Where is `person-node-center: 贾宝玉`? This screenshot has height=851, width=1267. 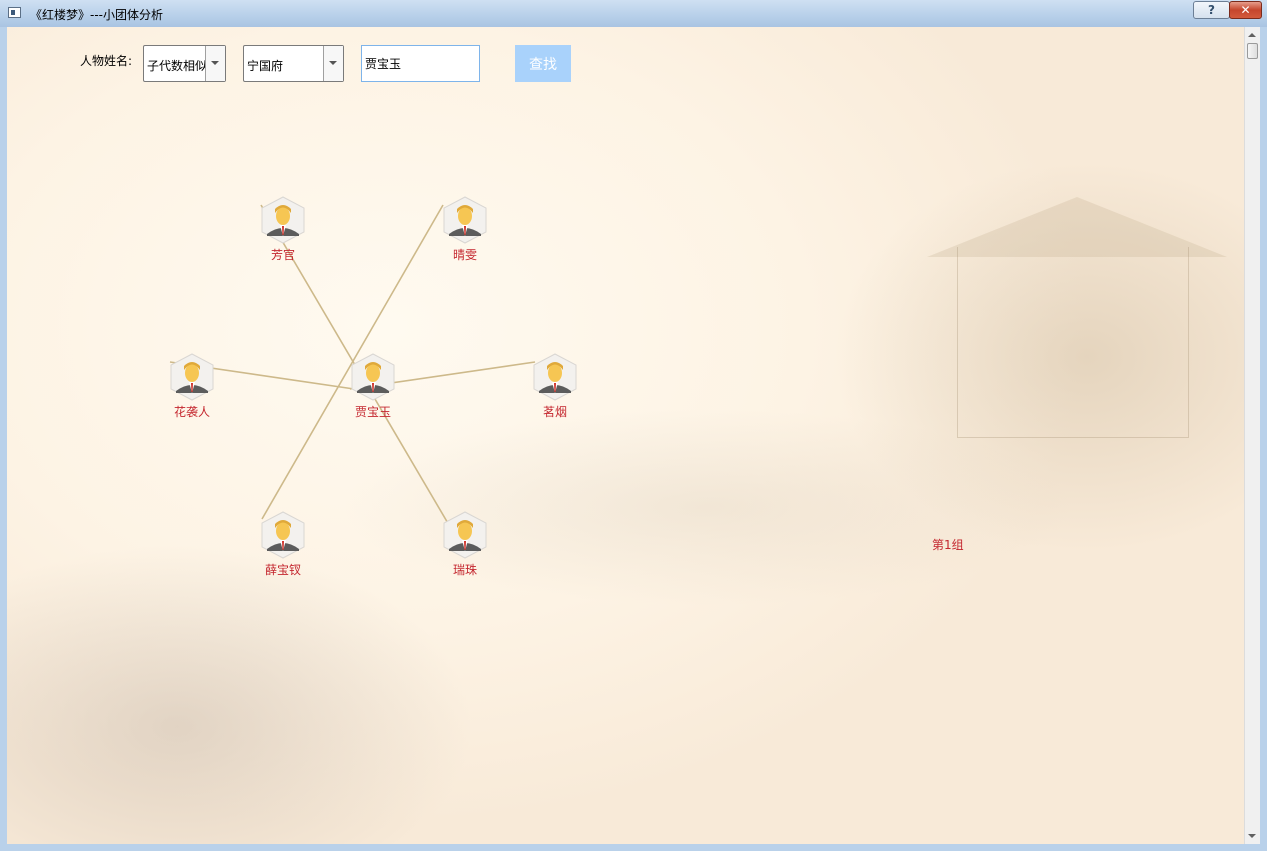 person-node-center: 贾宝玉 is located at coordinates (373, 386).